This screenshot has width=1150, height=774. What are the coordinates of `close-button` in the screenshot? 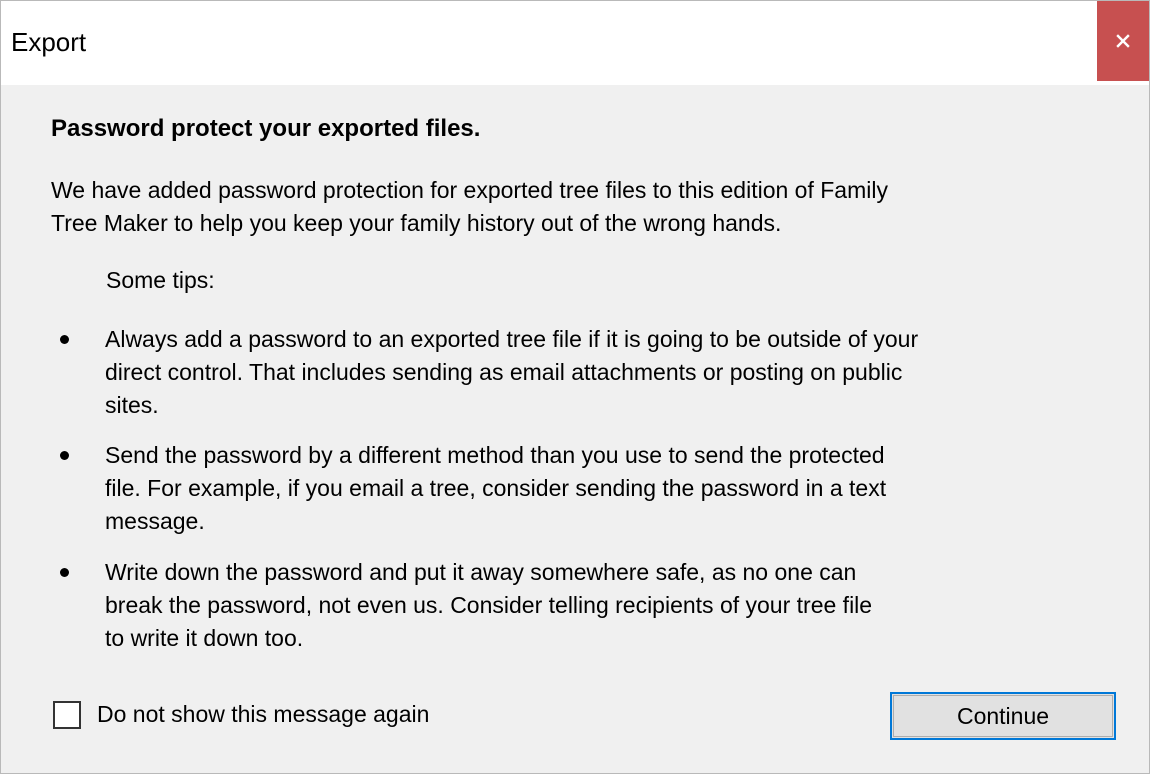 It's located at (1123, 41).